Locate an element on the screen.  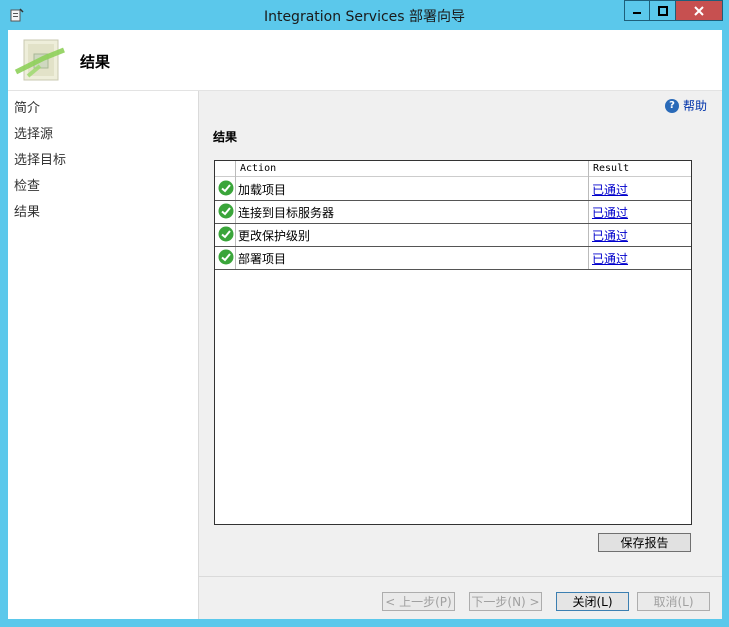
nav-item-select-target: 选择目标 is located at coordinates (40, 158).